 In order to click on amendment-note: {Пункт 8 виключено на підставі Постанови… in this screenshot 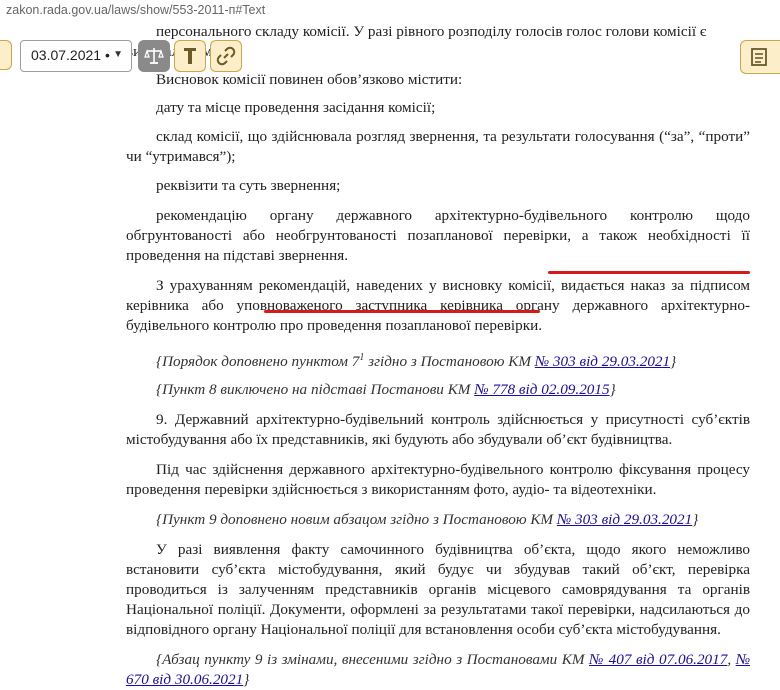, I will do `click(438, 390)`.